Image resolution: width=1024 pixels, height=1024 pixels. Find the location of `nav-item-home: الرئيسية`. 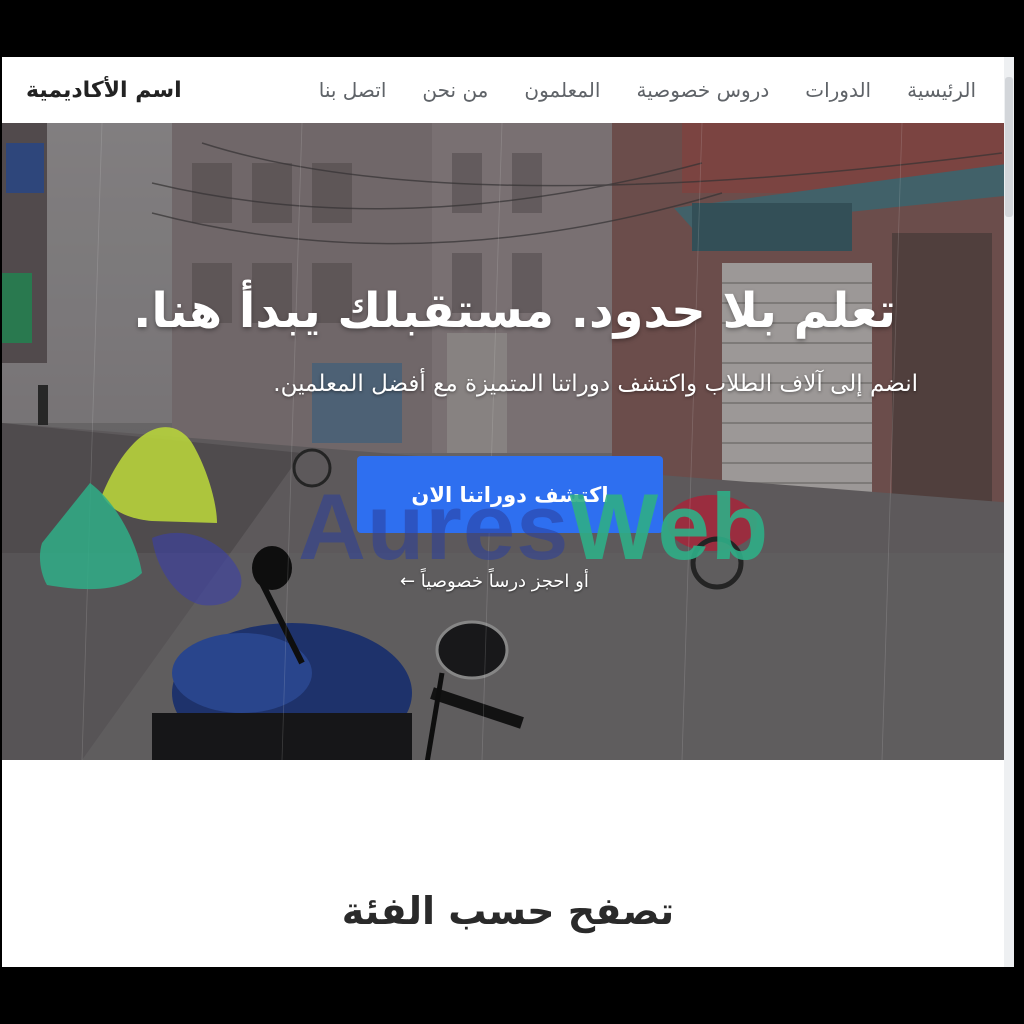

nav-item-home: الرئيسية is located at coordinates (941, 90).